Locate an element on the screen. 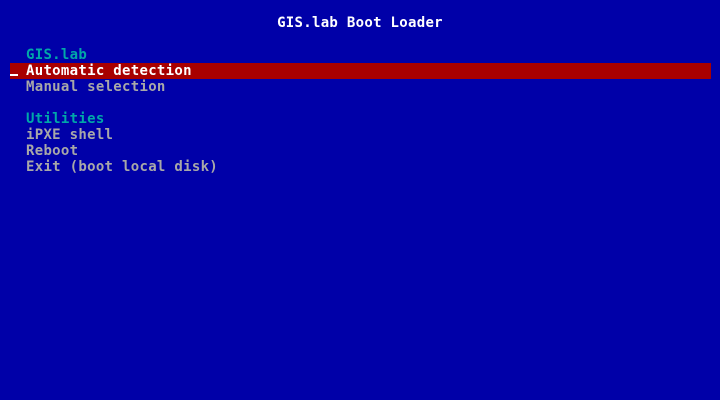 This screenshot has height=400, width=720. text-cursor is located at coordinates (14, 75).